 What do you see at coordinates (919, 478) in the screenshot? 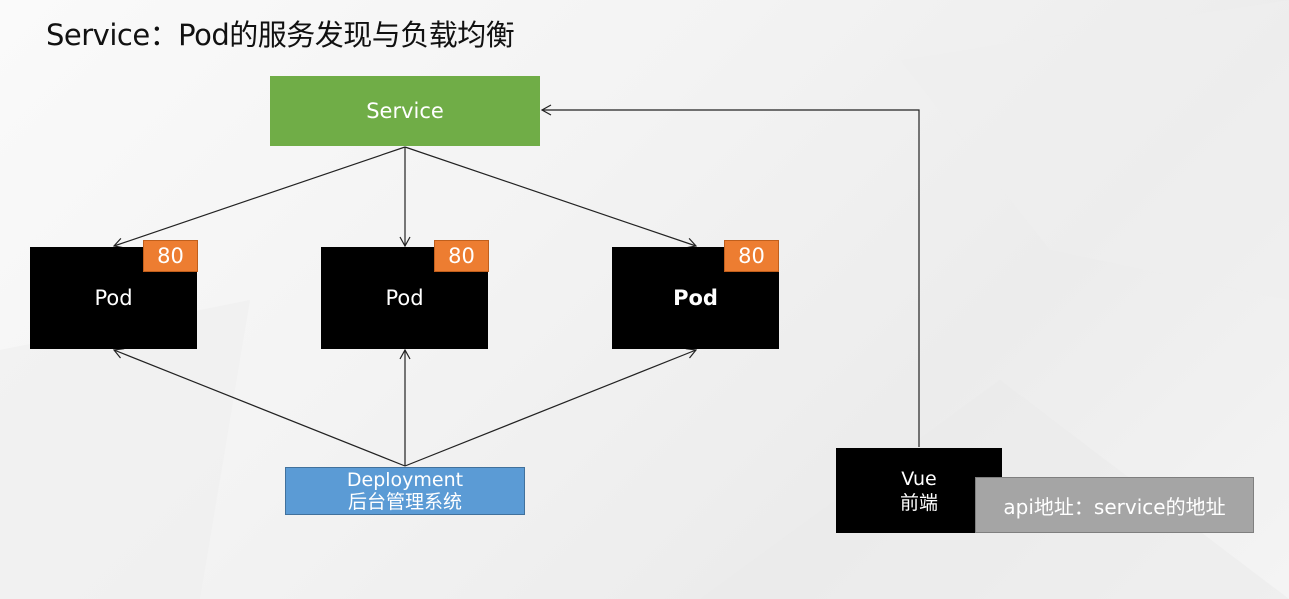
I see `frontend-label: Vue` at bounding box center [919, 478].